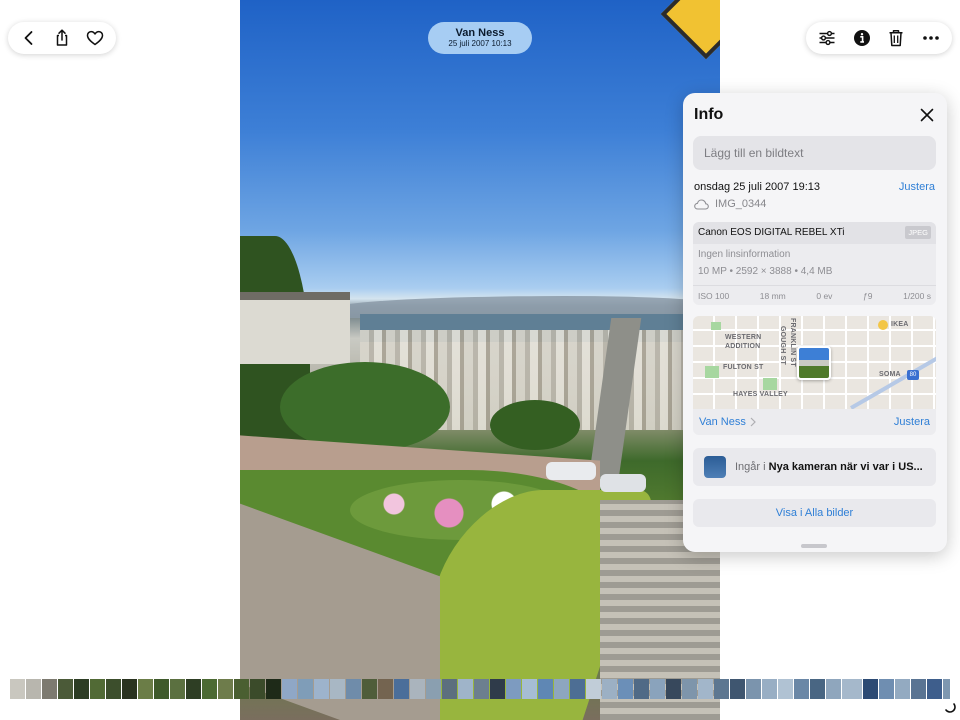 Image resolution: width=960 pixels, height=720 pixels. I want to click on heart-icon, so click(95, 38).